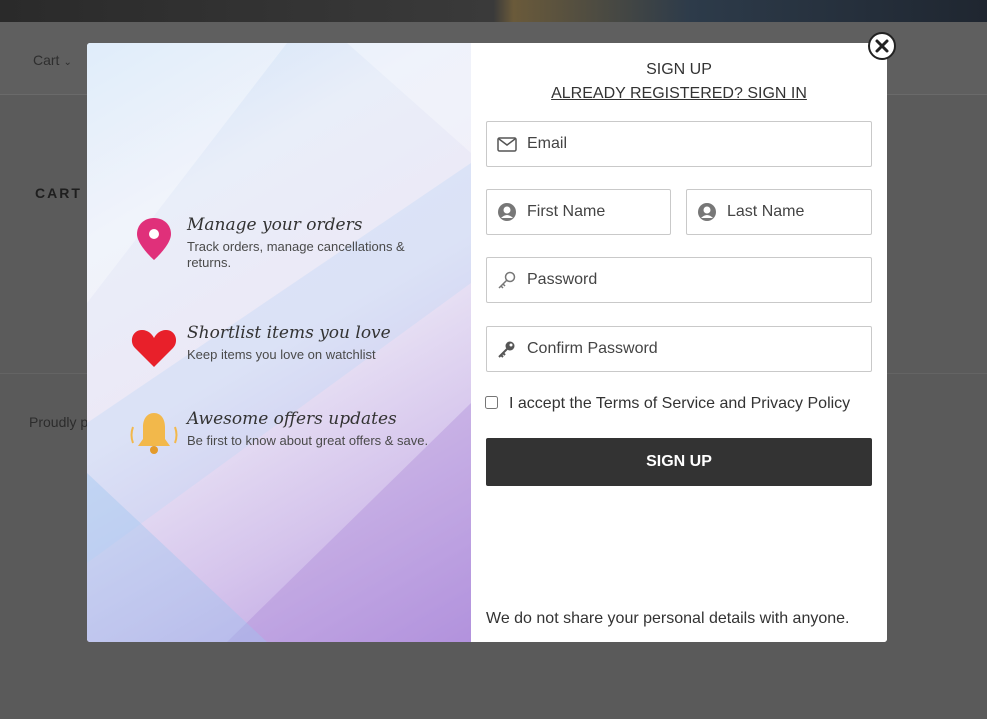 This screenshot has height=719, width=987. I want to click on top-banner, so click(493, 11).